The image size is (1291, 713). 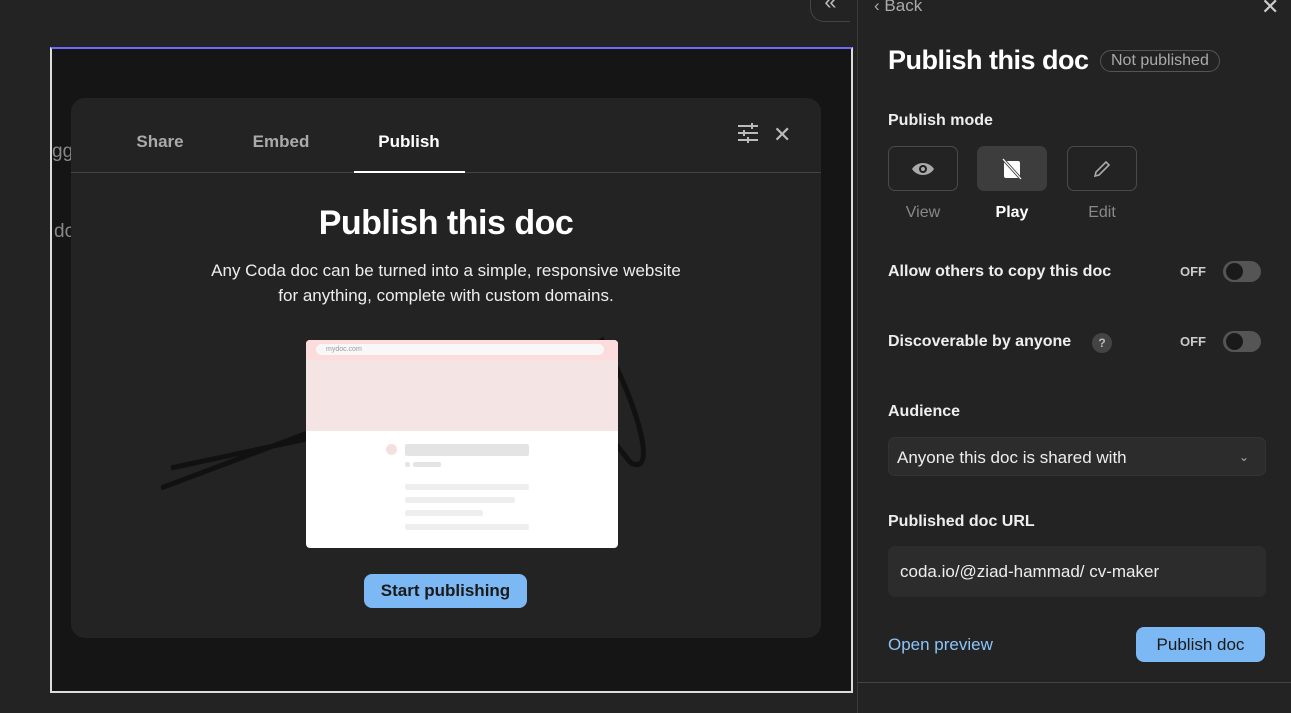 I want to click on open-preview-link: Open preview, so click(x=940, y=645).